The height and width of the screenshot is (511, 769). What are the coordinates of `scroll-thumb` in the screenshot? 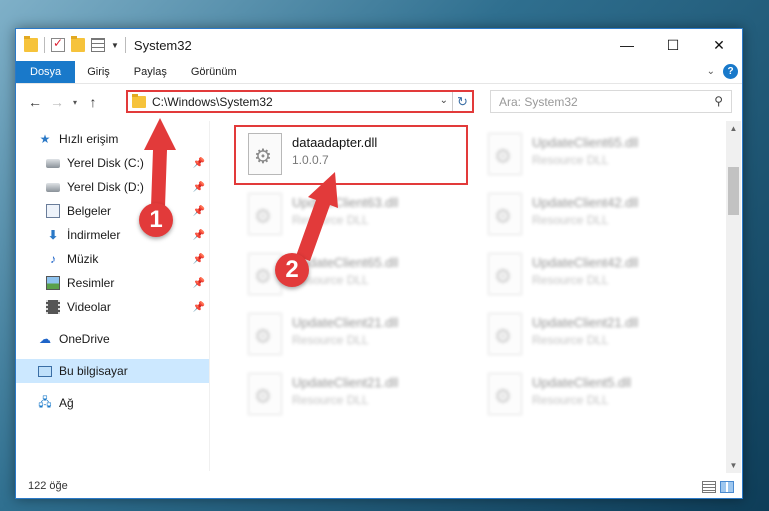 It's located at (733, 191).